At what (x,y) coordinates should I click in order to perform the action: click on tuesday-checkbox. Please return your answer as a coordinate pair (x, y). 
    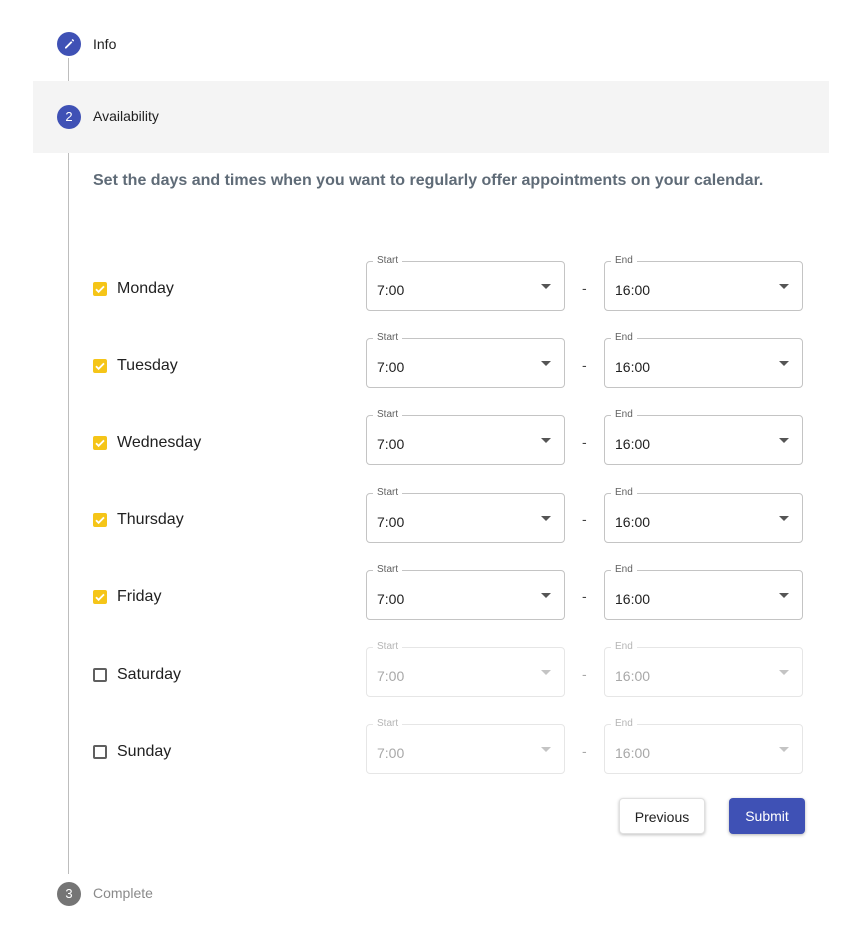
    Looking at the image, I should click on (100, 366).